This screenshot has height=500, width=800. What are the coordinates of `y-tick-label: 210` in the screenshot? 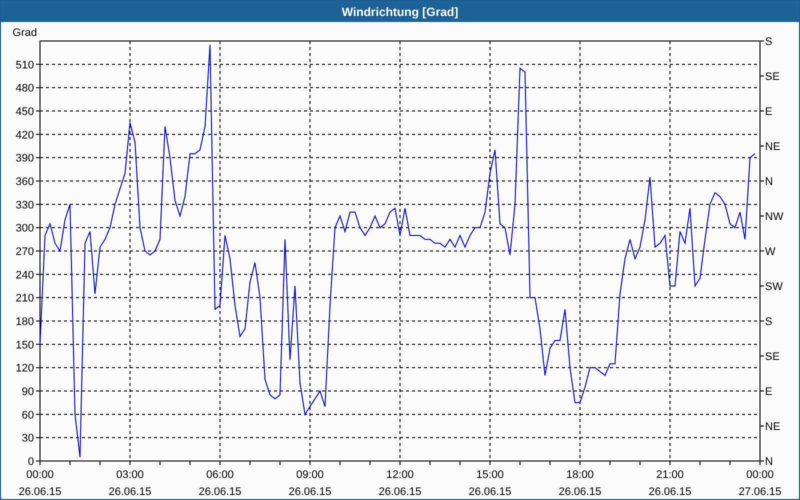 It's located at (25, 298).